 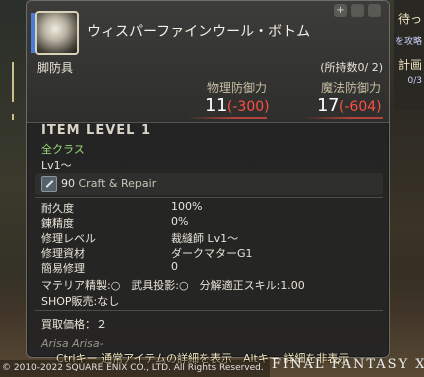 What do you see at coordinates (174, 266) in the screenshot?
I see `detail-value: 0` at bounding box center [174, 266].